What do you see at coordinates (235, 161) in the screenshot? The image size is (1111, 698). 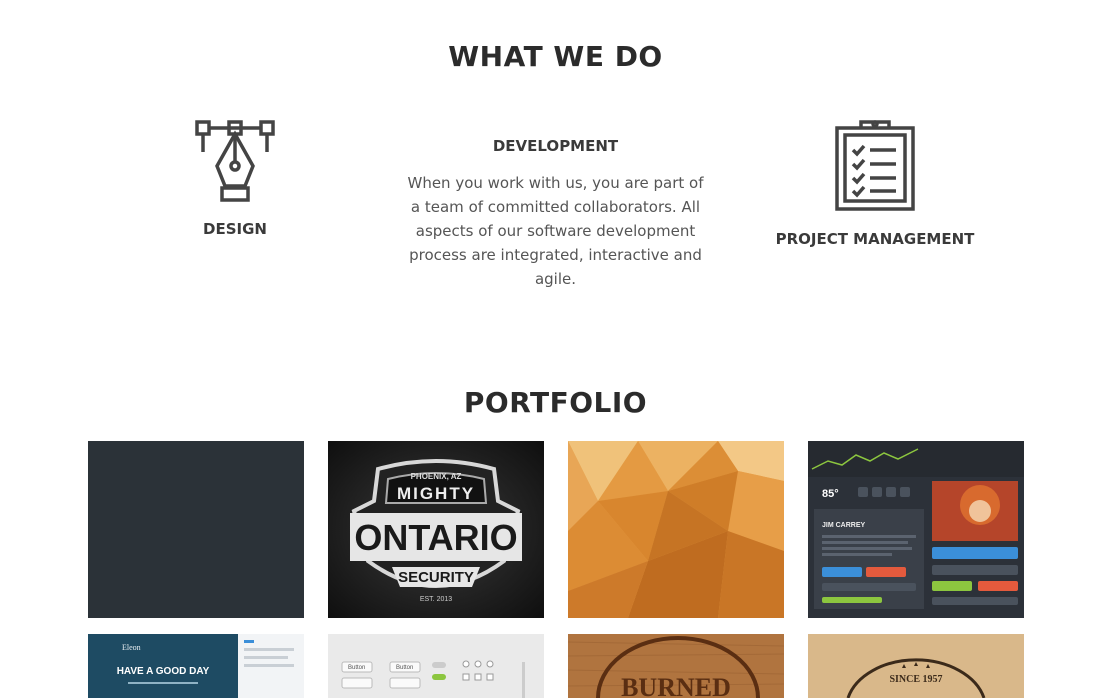 I see `pen-tool-icon` at bounding box center [235, 161].